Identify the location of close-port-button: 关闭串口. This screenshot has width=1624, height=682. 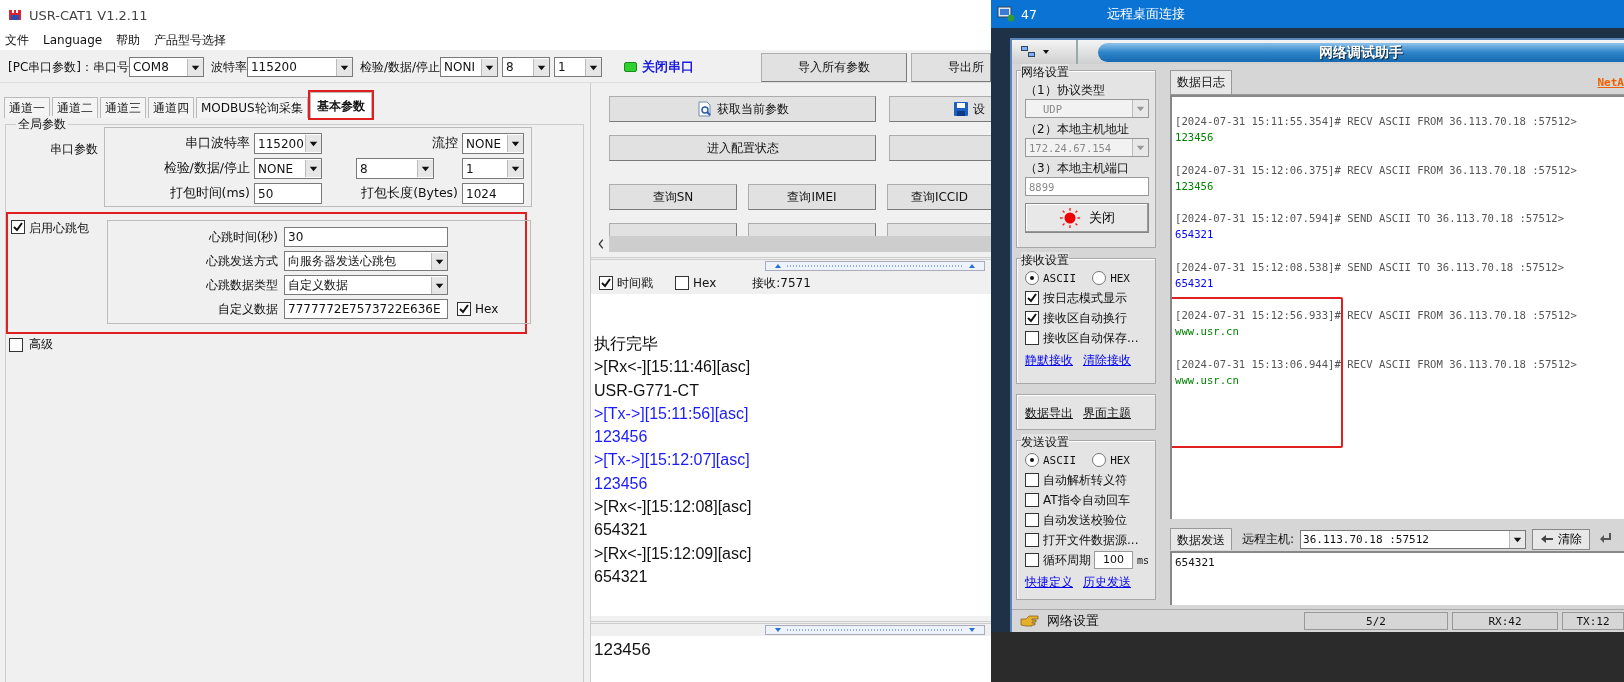
(668, 67).